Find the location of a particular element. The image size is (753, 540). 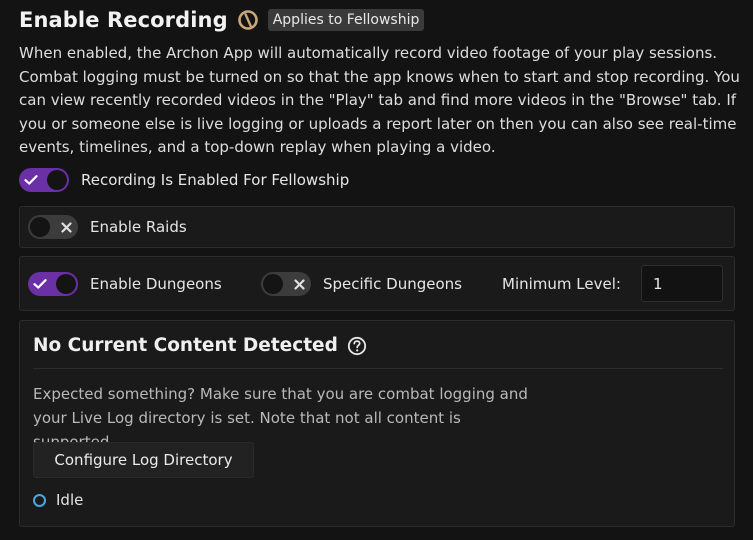

archon-logo-icon is located at coordinates (248, 20).